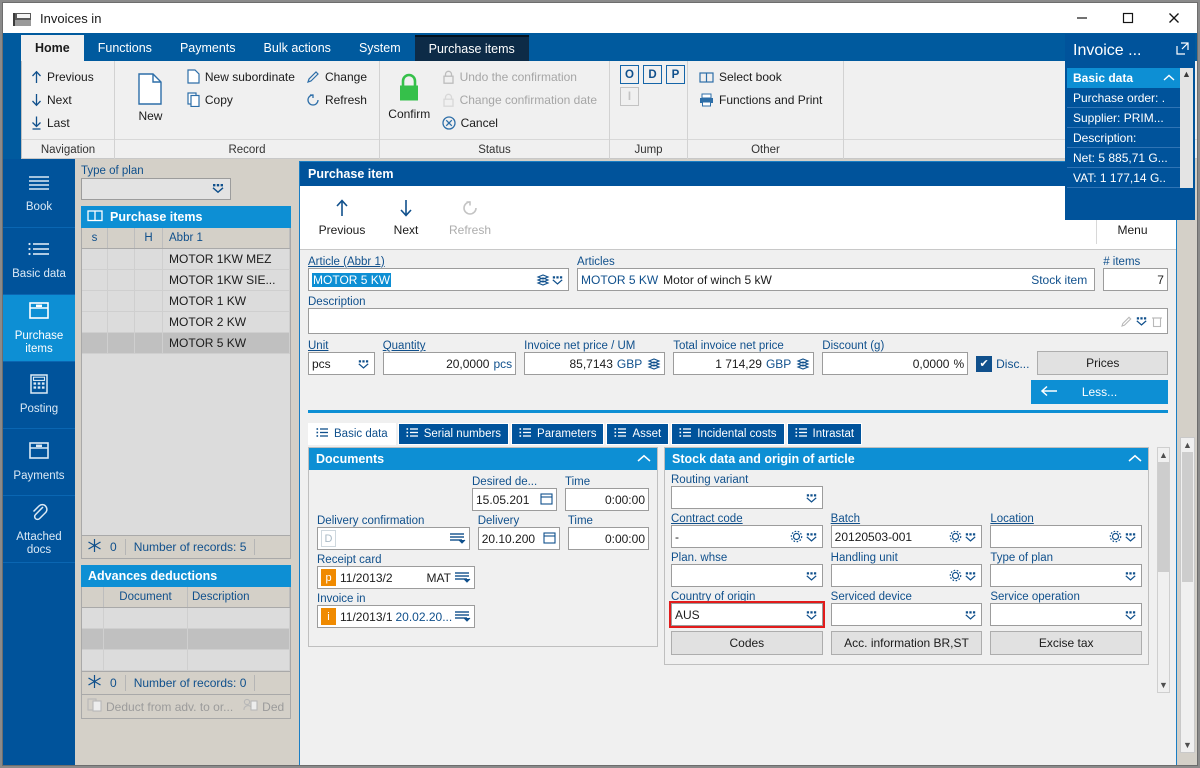 The width and height of the screenshot is (1200, 768). What do you see at coordinates (747, 643) in the screenshot?
I see `codes-button: Codes` at bounding box center [747, 643].